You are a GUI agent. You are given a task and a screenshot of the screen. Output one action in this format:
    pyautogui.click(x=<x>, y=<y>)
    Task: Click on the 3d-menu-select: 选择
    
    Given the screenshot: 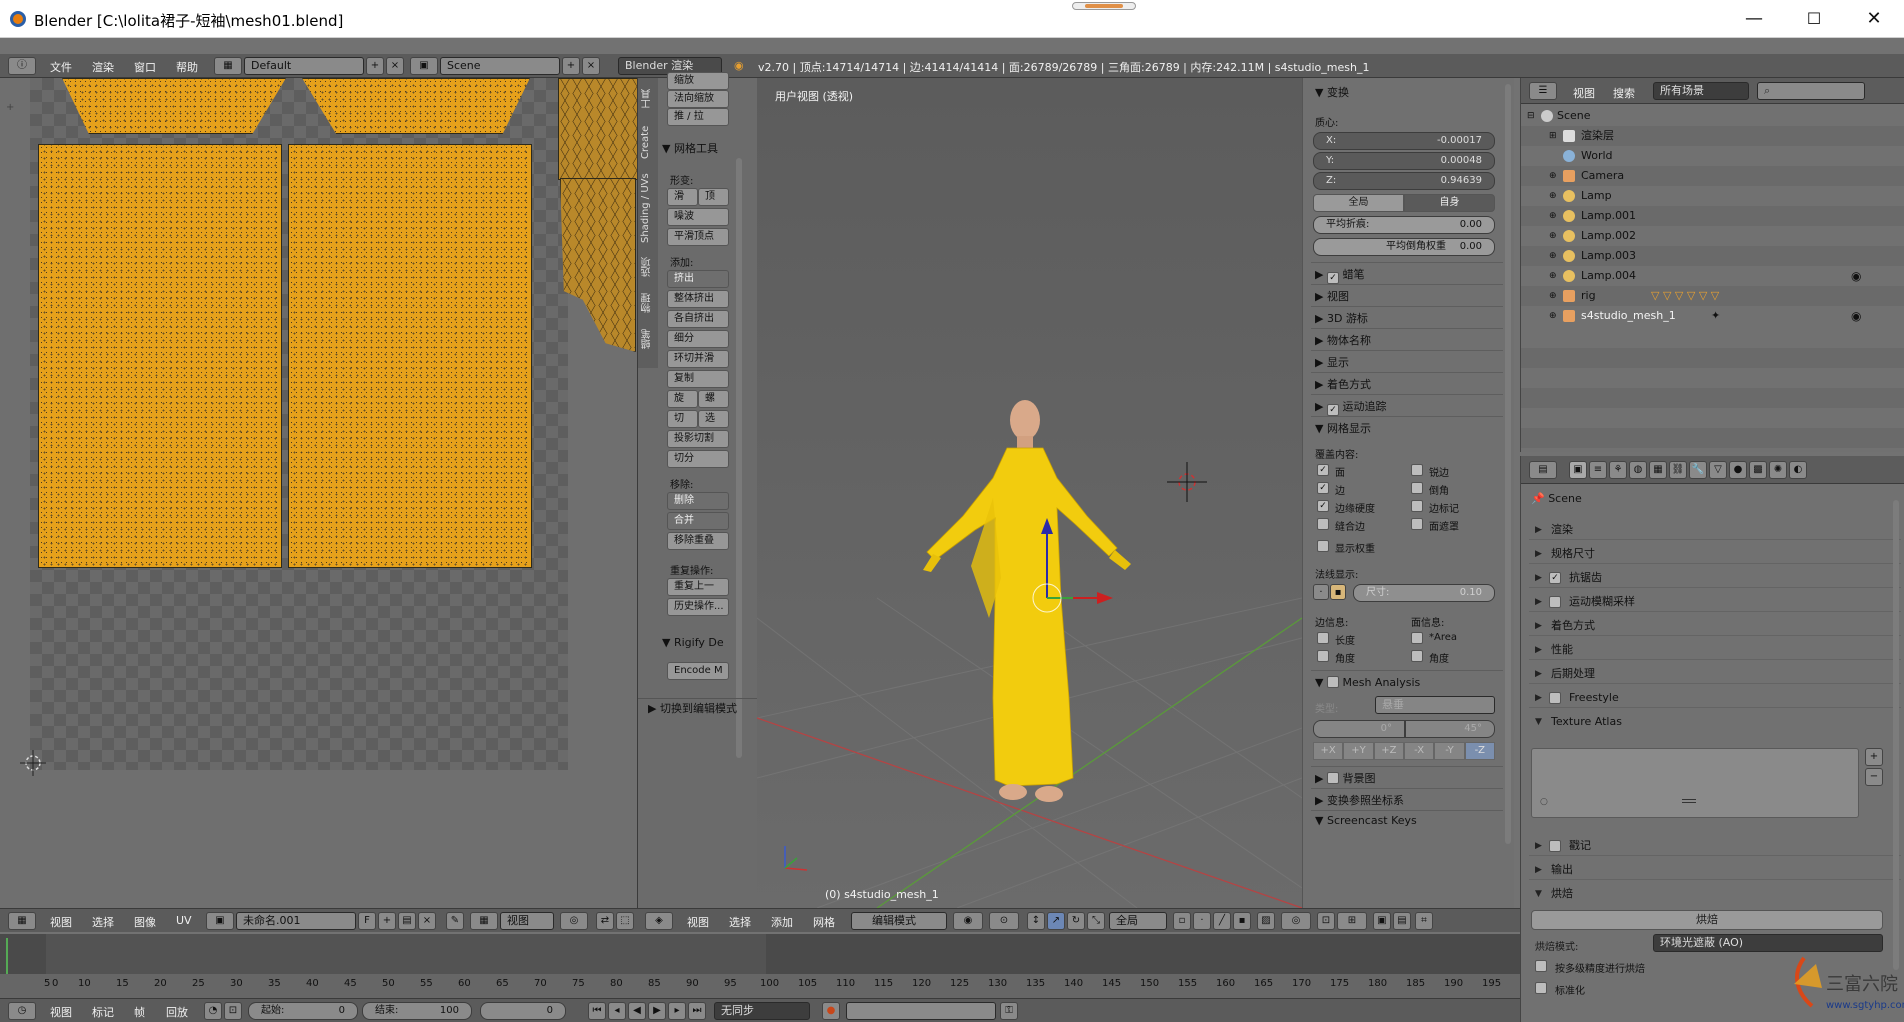 What is the action you would take?
    pyautogui.click(x=740, y=922)
    